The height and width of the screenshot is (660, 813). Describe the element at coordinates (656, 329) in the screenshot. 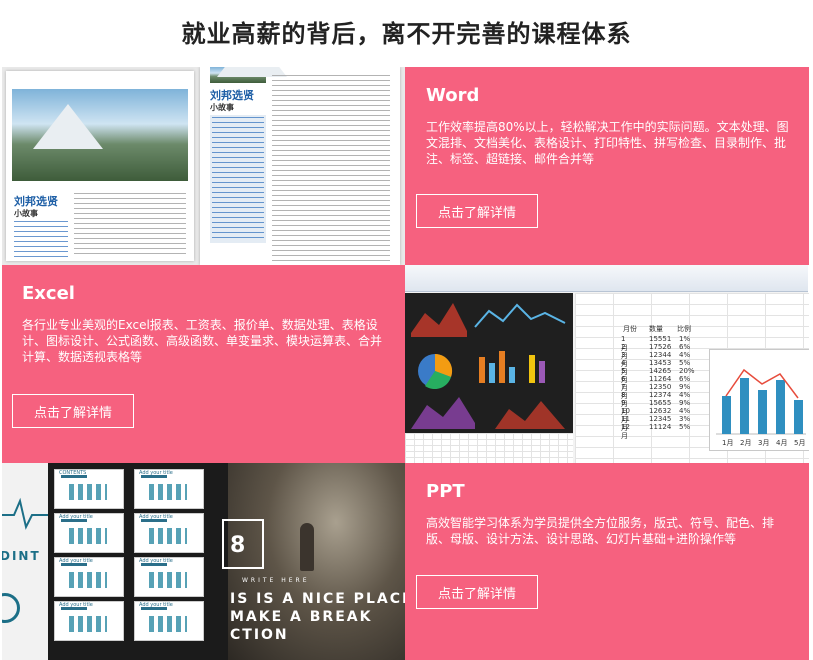

I see `excel-col-header: 数量` at that location.